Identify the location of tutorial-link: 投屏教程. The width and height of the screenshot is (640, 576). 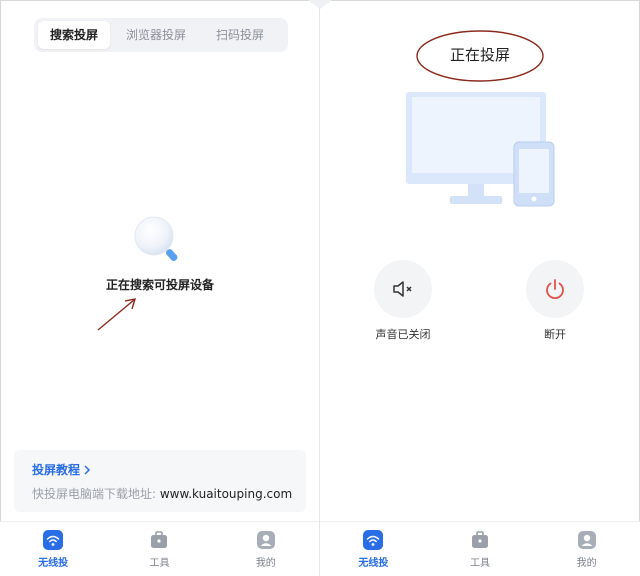
(62, 469).